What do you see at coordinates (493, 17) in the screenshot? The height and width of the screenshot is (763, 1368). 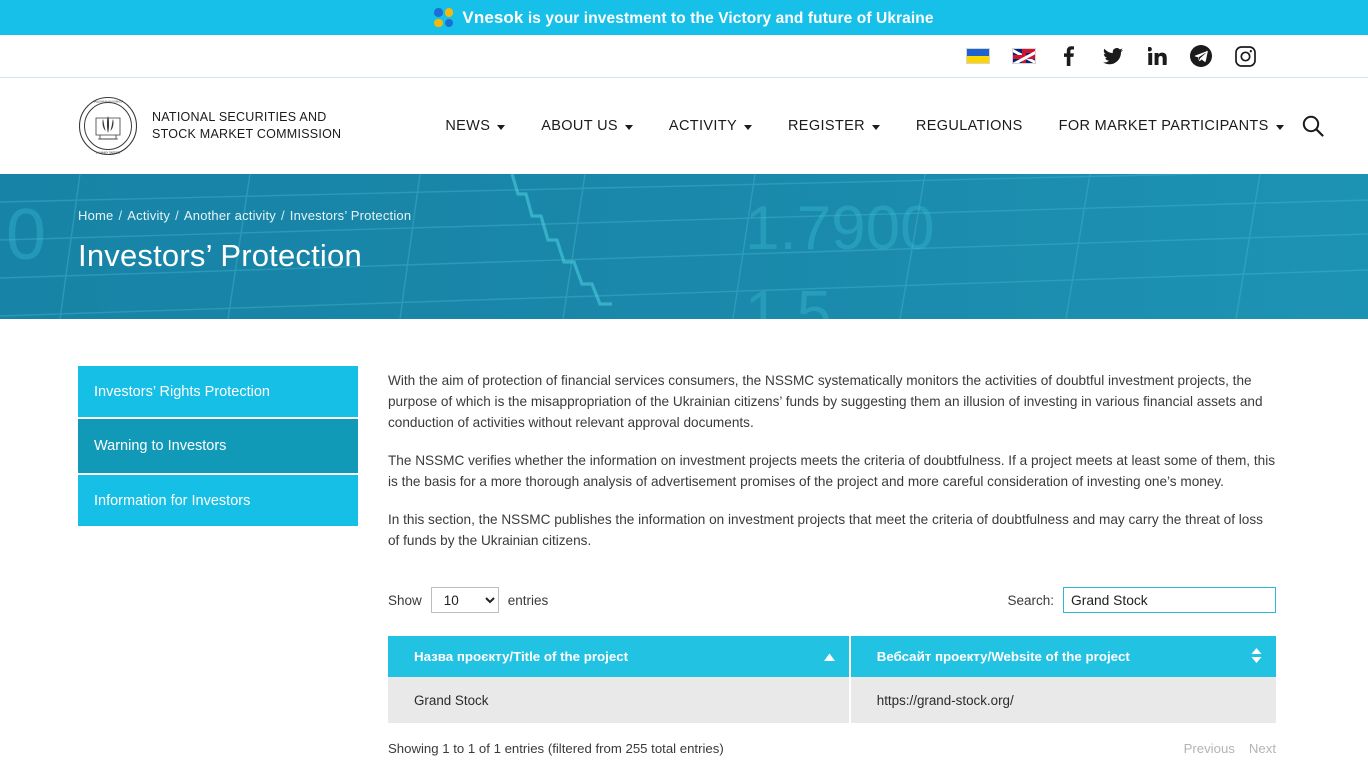 I see `promo-brand: Vnesok` at bounding box center [493, 17].